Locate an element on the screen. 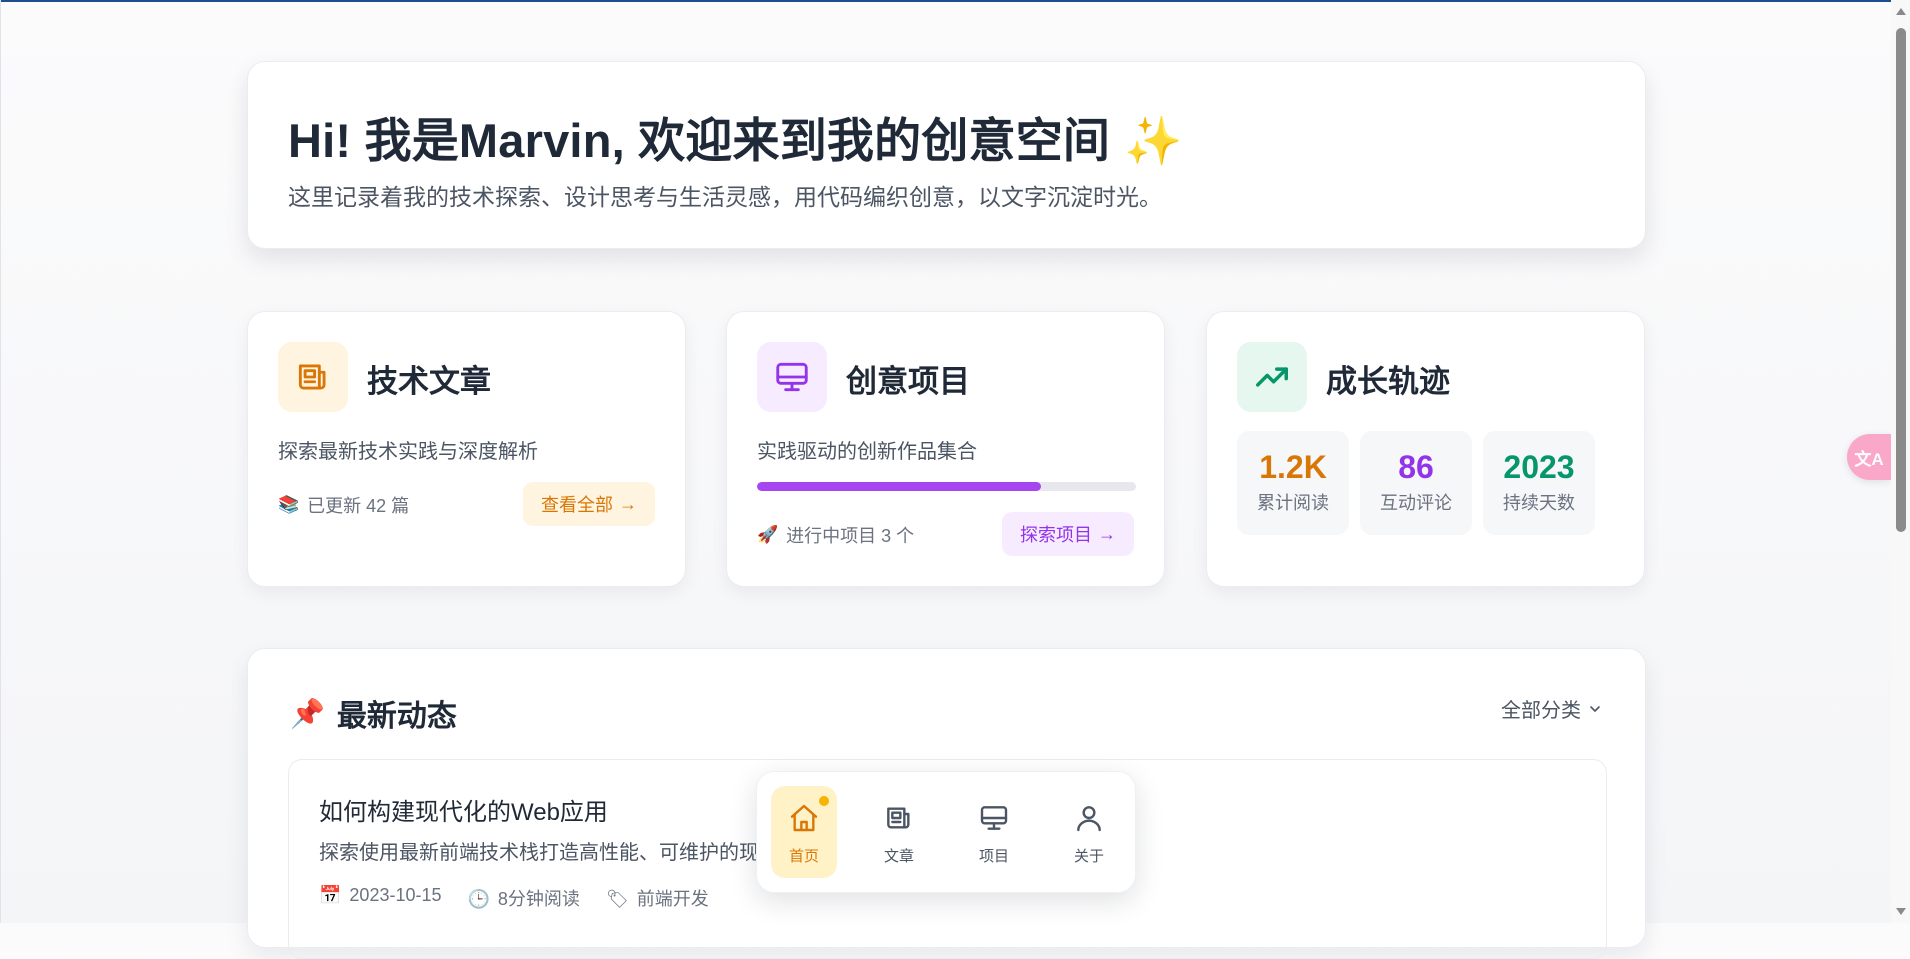 This screenshot has width=1910, height=959. nav-label: 关于 is located at coordinates (1088, 856).